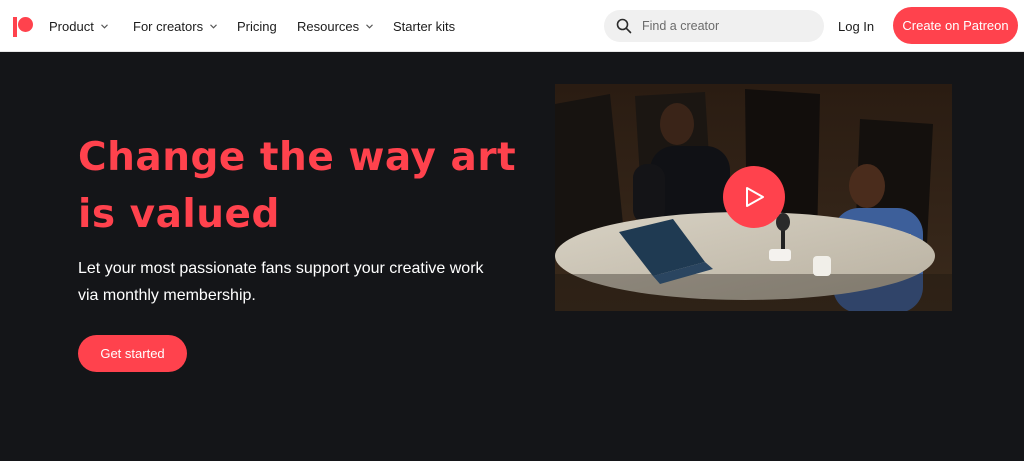 This screenshot has width=1024, height=461. I want to click on nav-item-label: Starter kits, so click(424, 26).